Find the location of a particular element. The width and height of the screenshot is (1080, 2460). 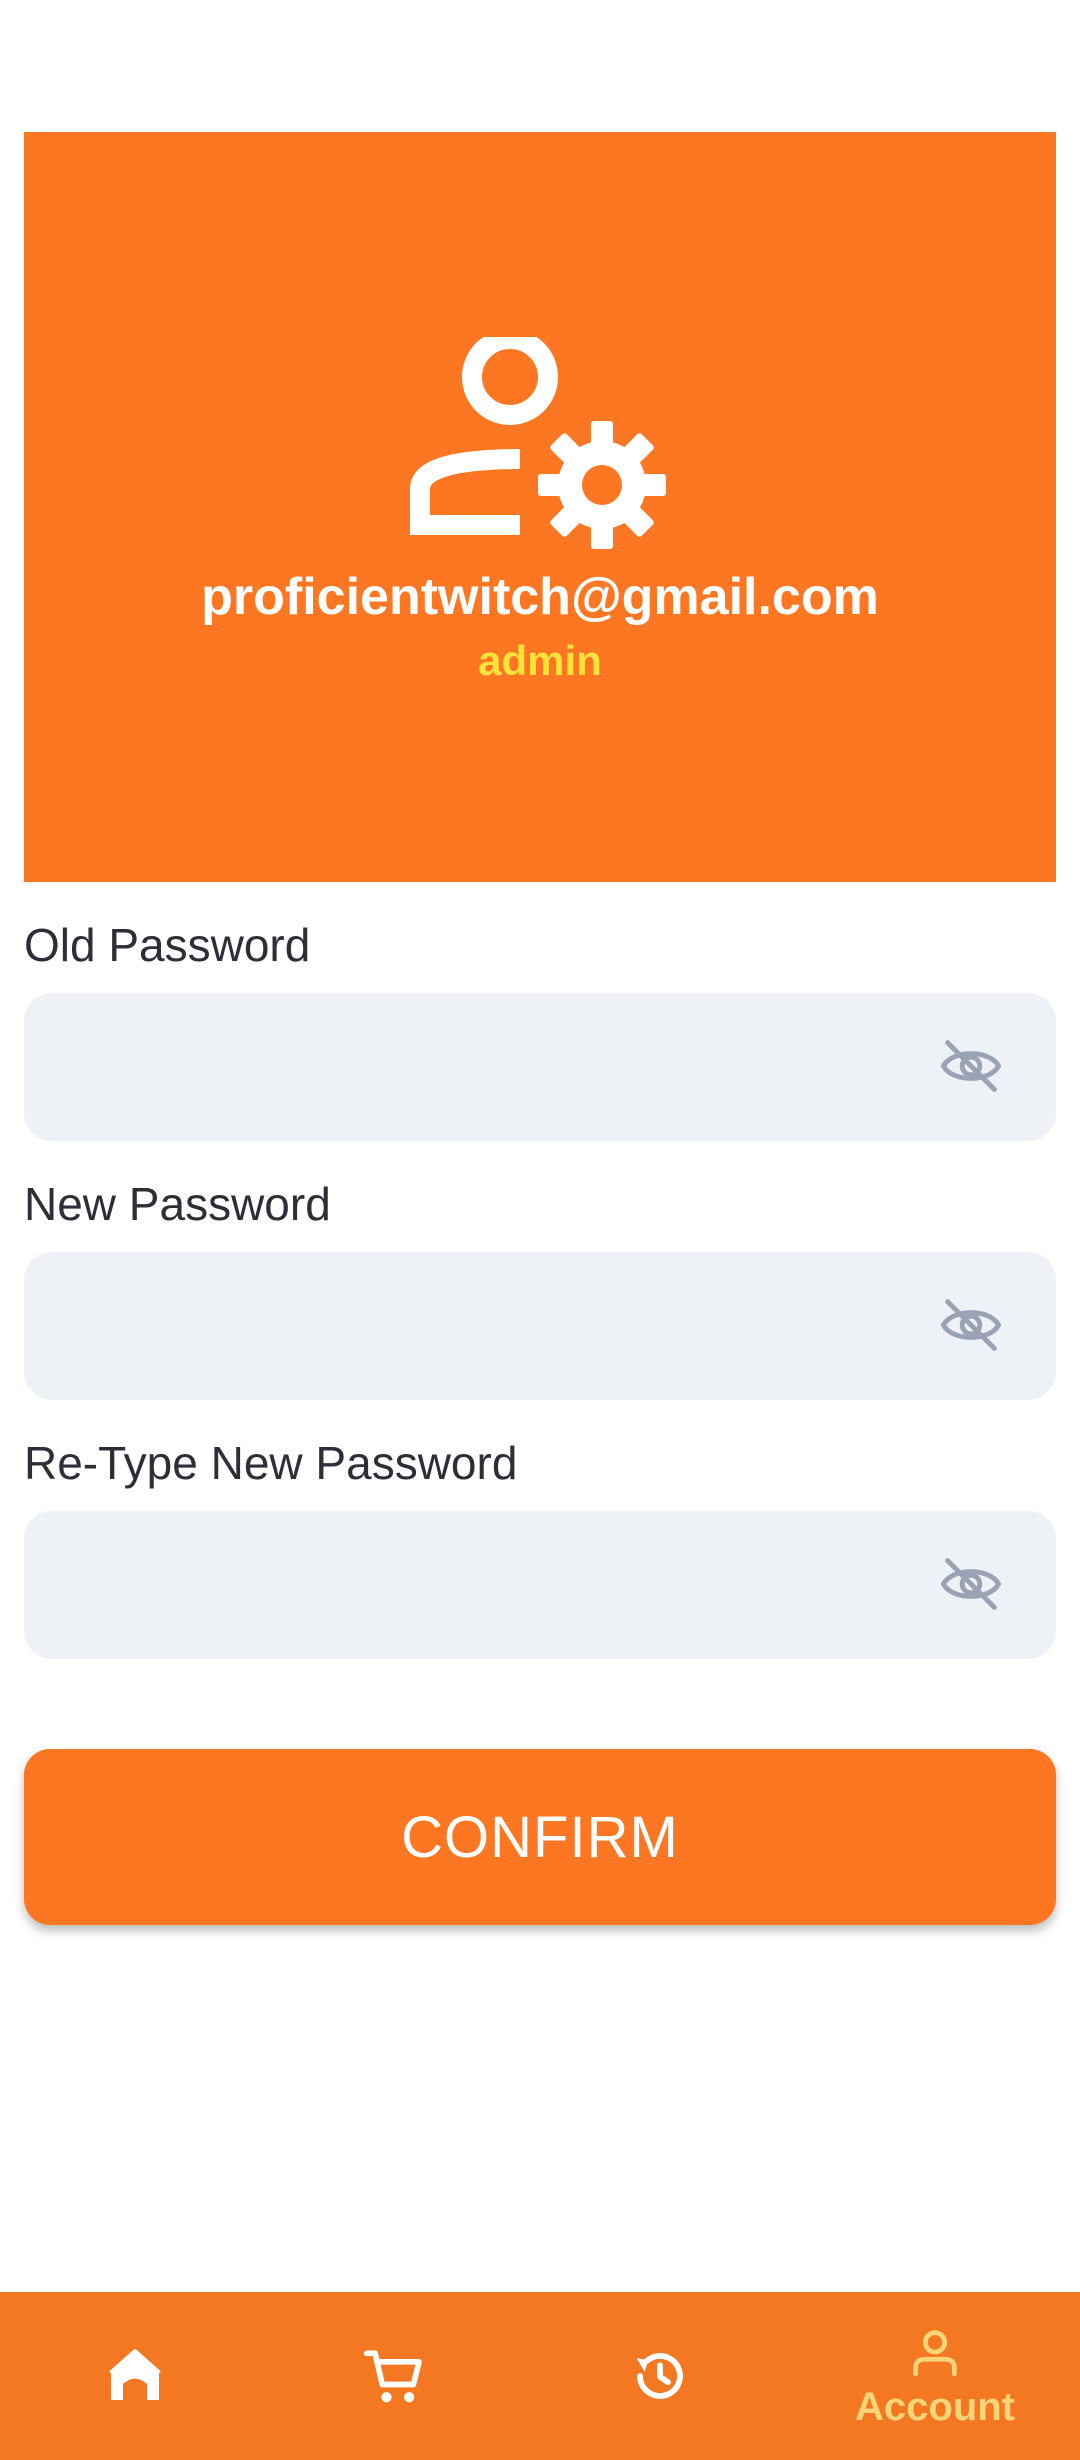

nav-account-label: Account is located at coordinates (935, 2406).